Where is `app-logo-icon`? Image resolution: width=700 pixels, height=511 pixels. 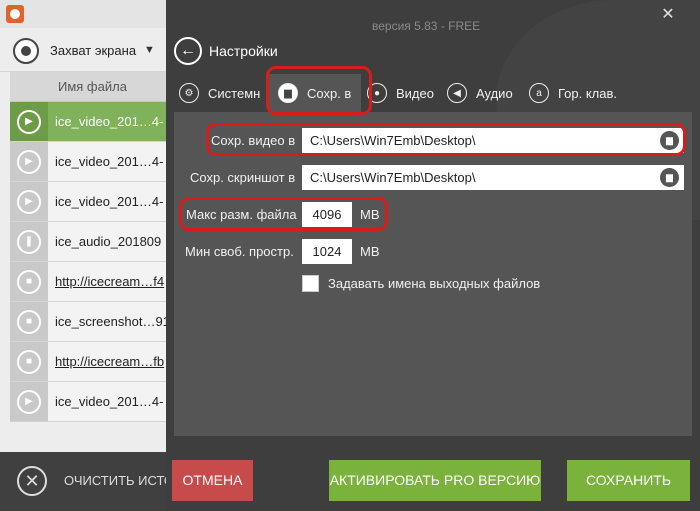
app-logo-icon is located at coordinates (15, 14).